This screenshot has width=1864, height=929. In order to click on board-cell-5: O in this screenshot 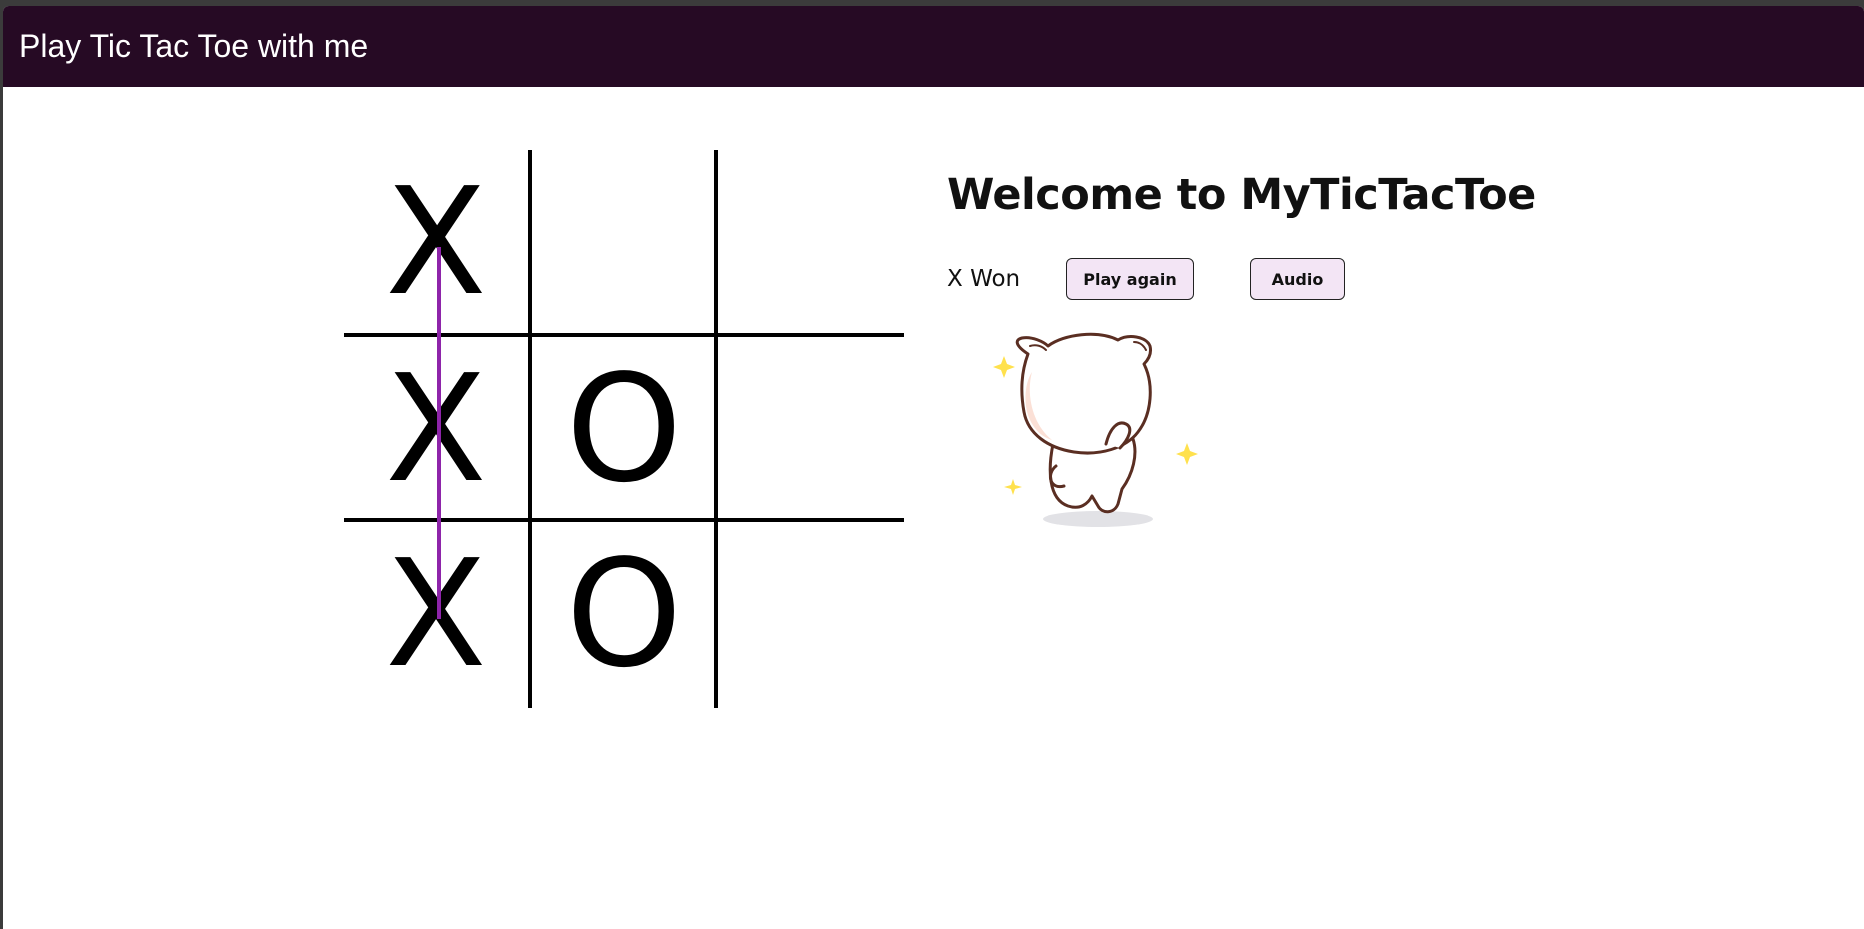, I will do `click(624, 429)`.